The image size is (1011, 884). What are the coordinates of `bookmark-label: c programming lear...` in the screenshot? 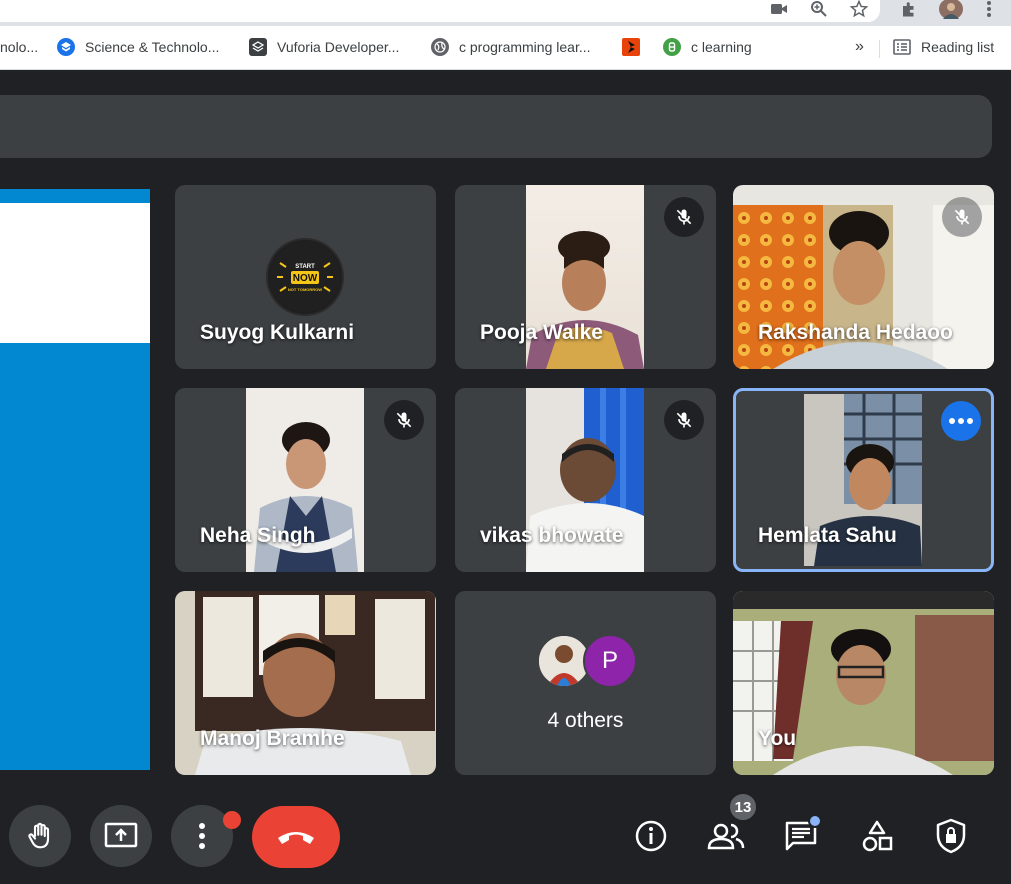 It's located at (525, 47).